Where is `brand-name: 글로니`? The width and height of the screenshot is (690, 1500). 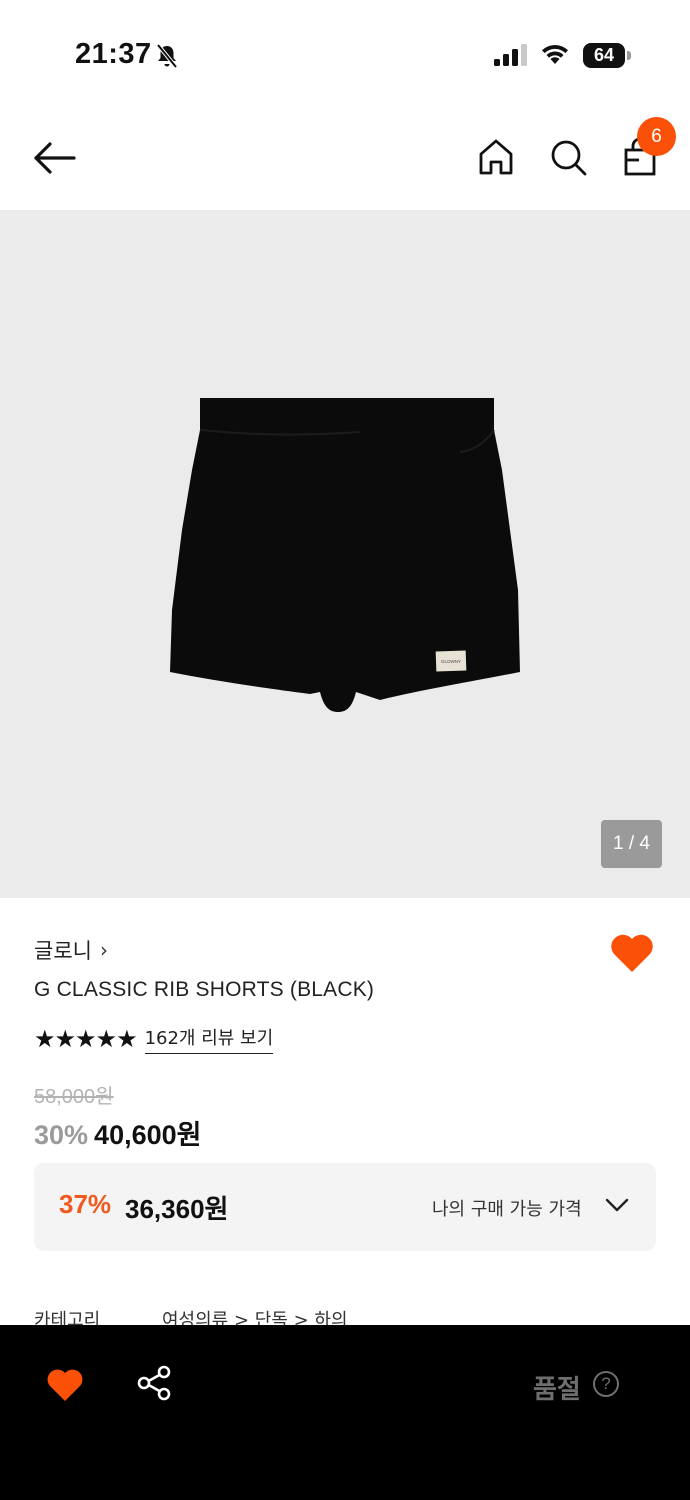
brand-name: 글로니 is located at coordinates (63, 951).